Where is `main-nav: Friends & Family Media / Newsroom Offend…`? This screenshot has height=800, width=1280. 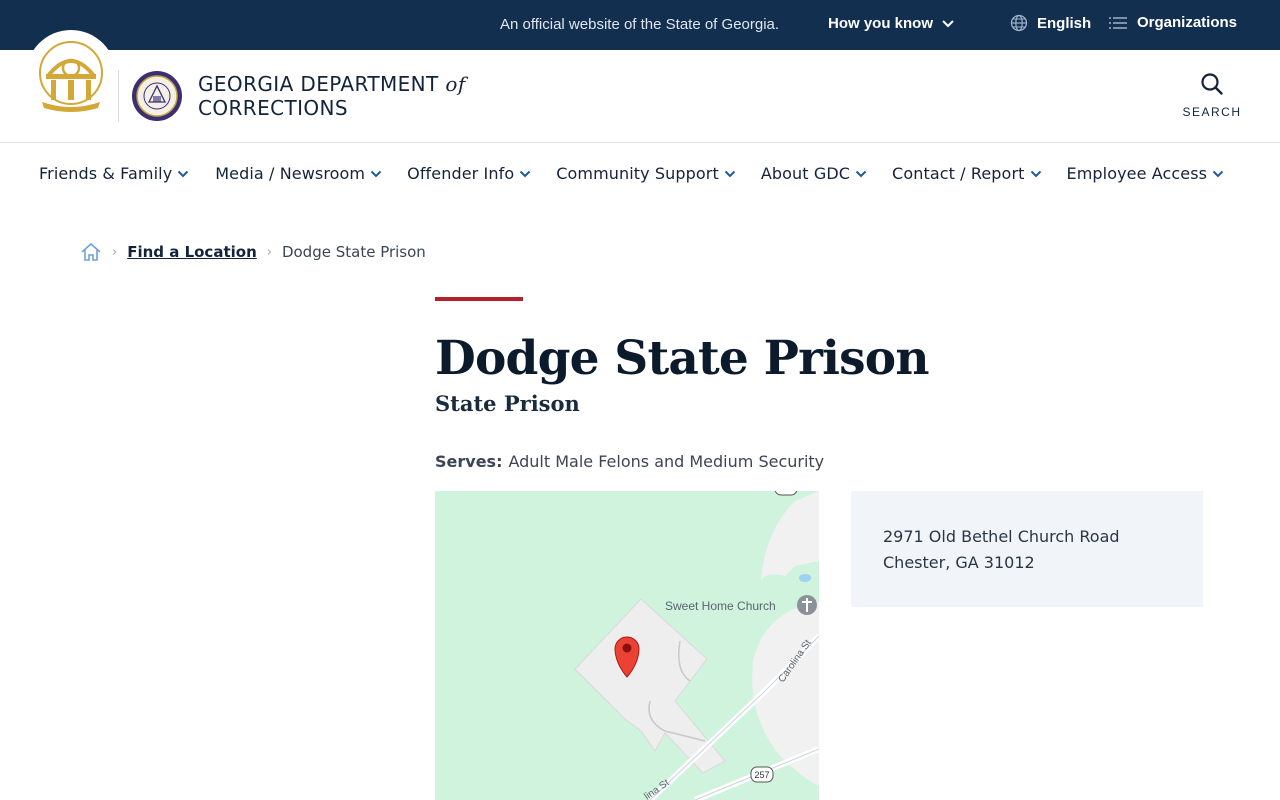
main-nav: Friends & Family Media / Newsroom Offend… is located at coordinates (640, 174).